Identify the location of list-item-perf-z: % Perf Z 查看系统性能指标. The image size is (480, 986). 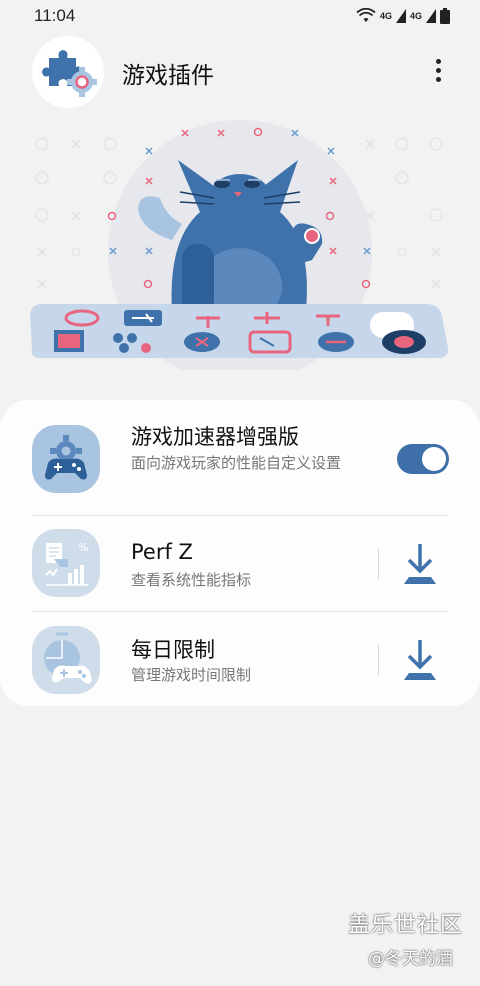
(240, 564).